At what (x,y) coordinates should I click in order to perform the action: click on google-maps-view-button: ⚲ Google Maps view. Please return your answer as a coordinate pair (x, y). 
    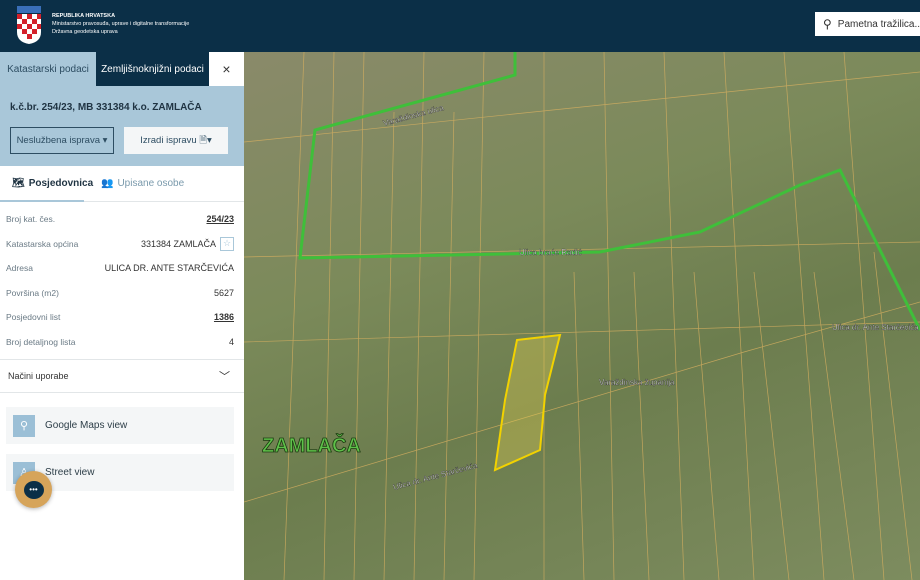
    Looking at the image, I should click on (120, 425).